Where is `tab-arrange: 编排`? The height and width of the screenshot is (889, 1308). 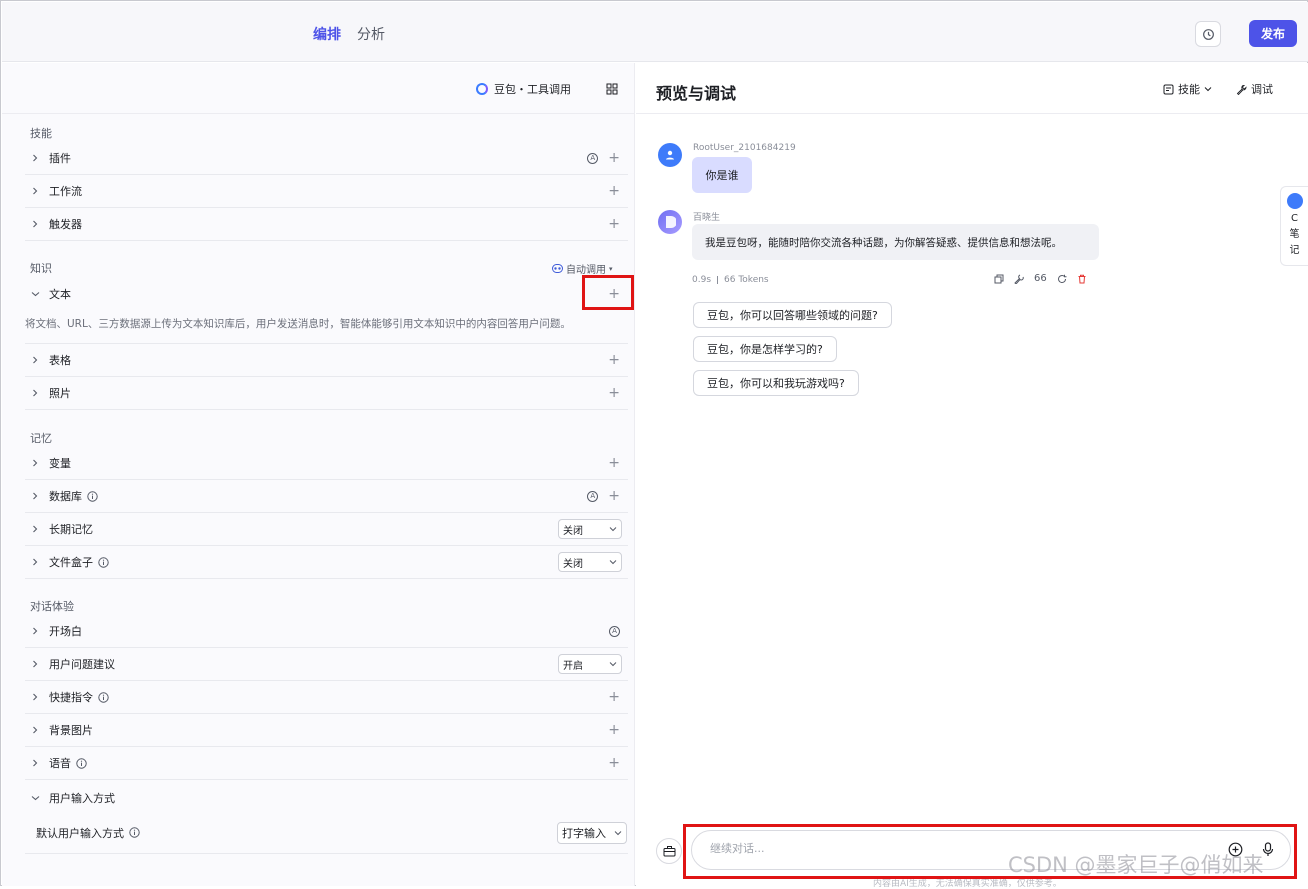 tab-arrange: 编排 is located at coordinates (327, 34).